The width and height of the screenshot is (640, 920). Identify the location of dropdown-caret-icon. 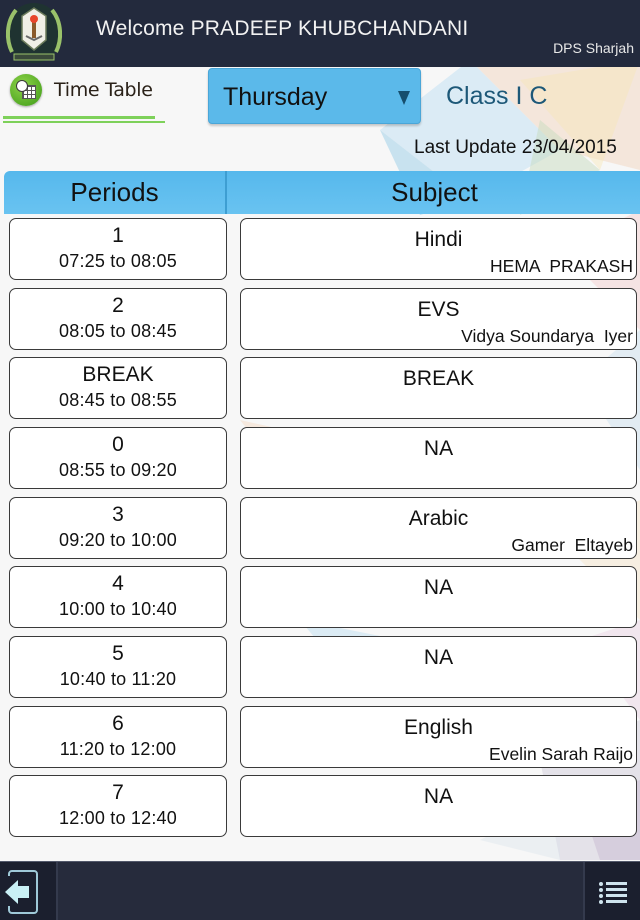
(404, 98).